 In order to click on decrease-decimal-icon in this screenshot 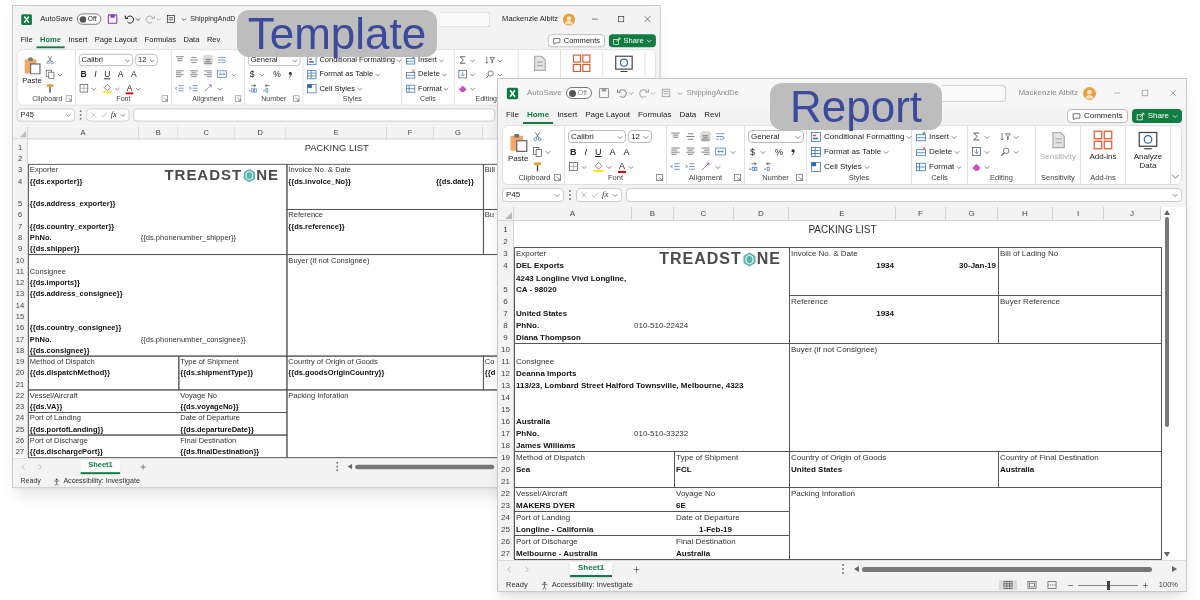, I will do `click(267, 88)`.